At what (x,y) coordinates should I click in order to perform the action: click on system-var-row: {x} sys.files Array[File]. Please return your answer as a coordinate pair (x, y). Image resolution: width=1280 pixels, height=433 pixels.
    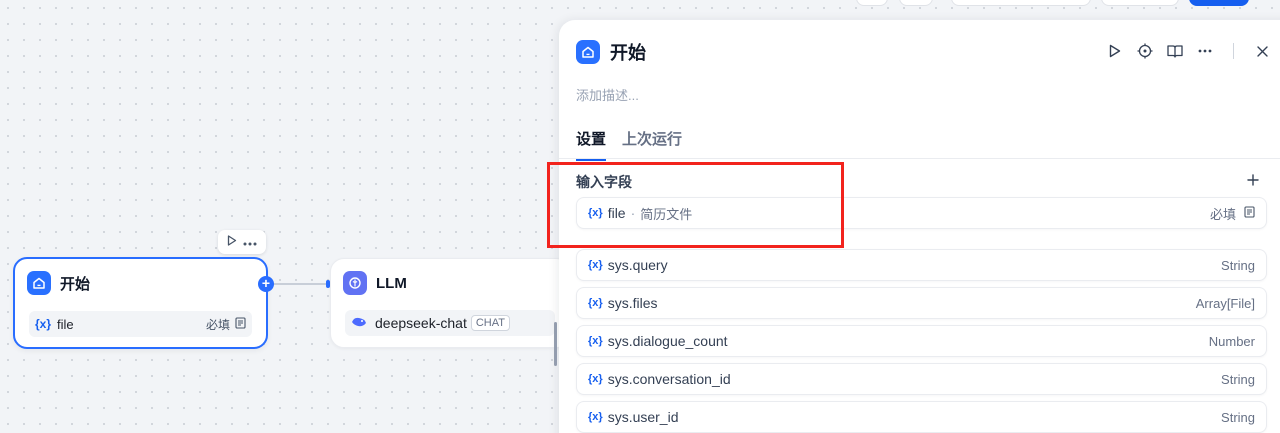
    Looking at the image, I should click on (921, 303).